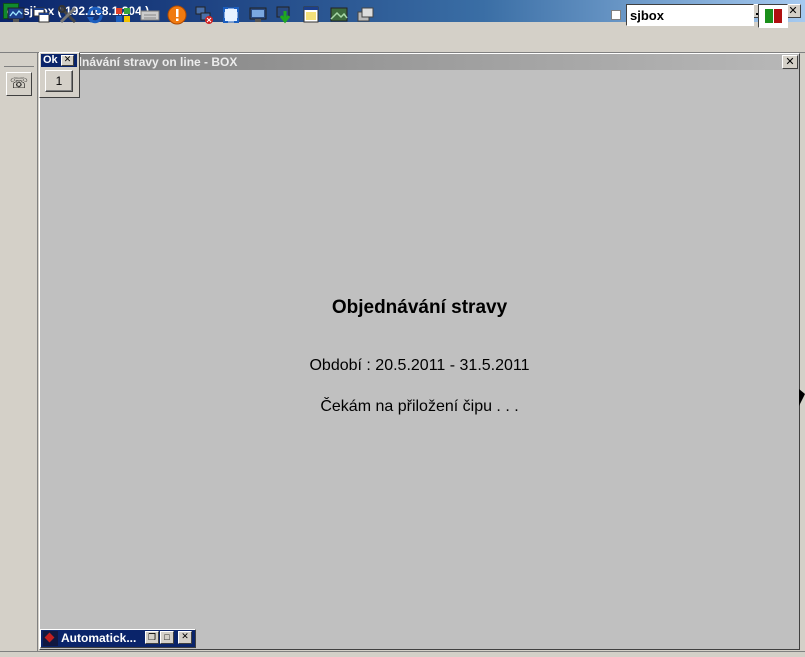 This screenshot has width=805, height=657. What do you see at coordinates (177, 15) in the screenshot?
I see `warning-icon` at bounding box center [177, 15].